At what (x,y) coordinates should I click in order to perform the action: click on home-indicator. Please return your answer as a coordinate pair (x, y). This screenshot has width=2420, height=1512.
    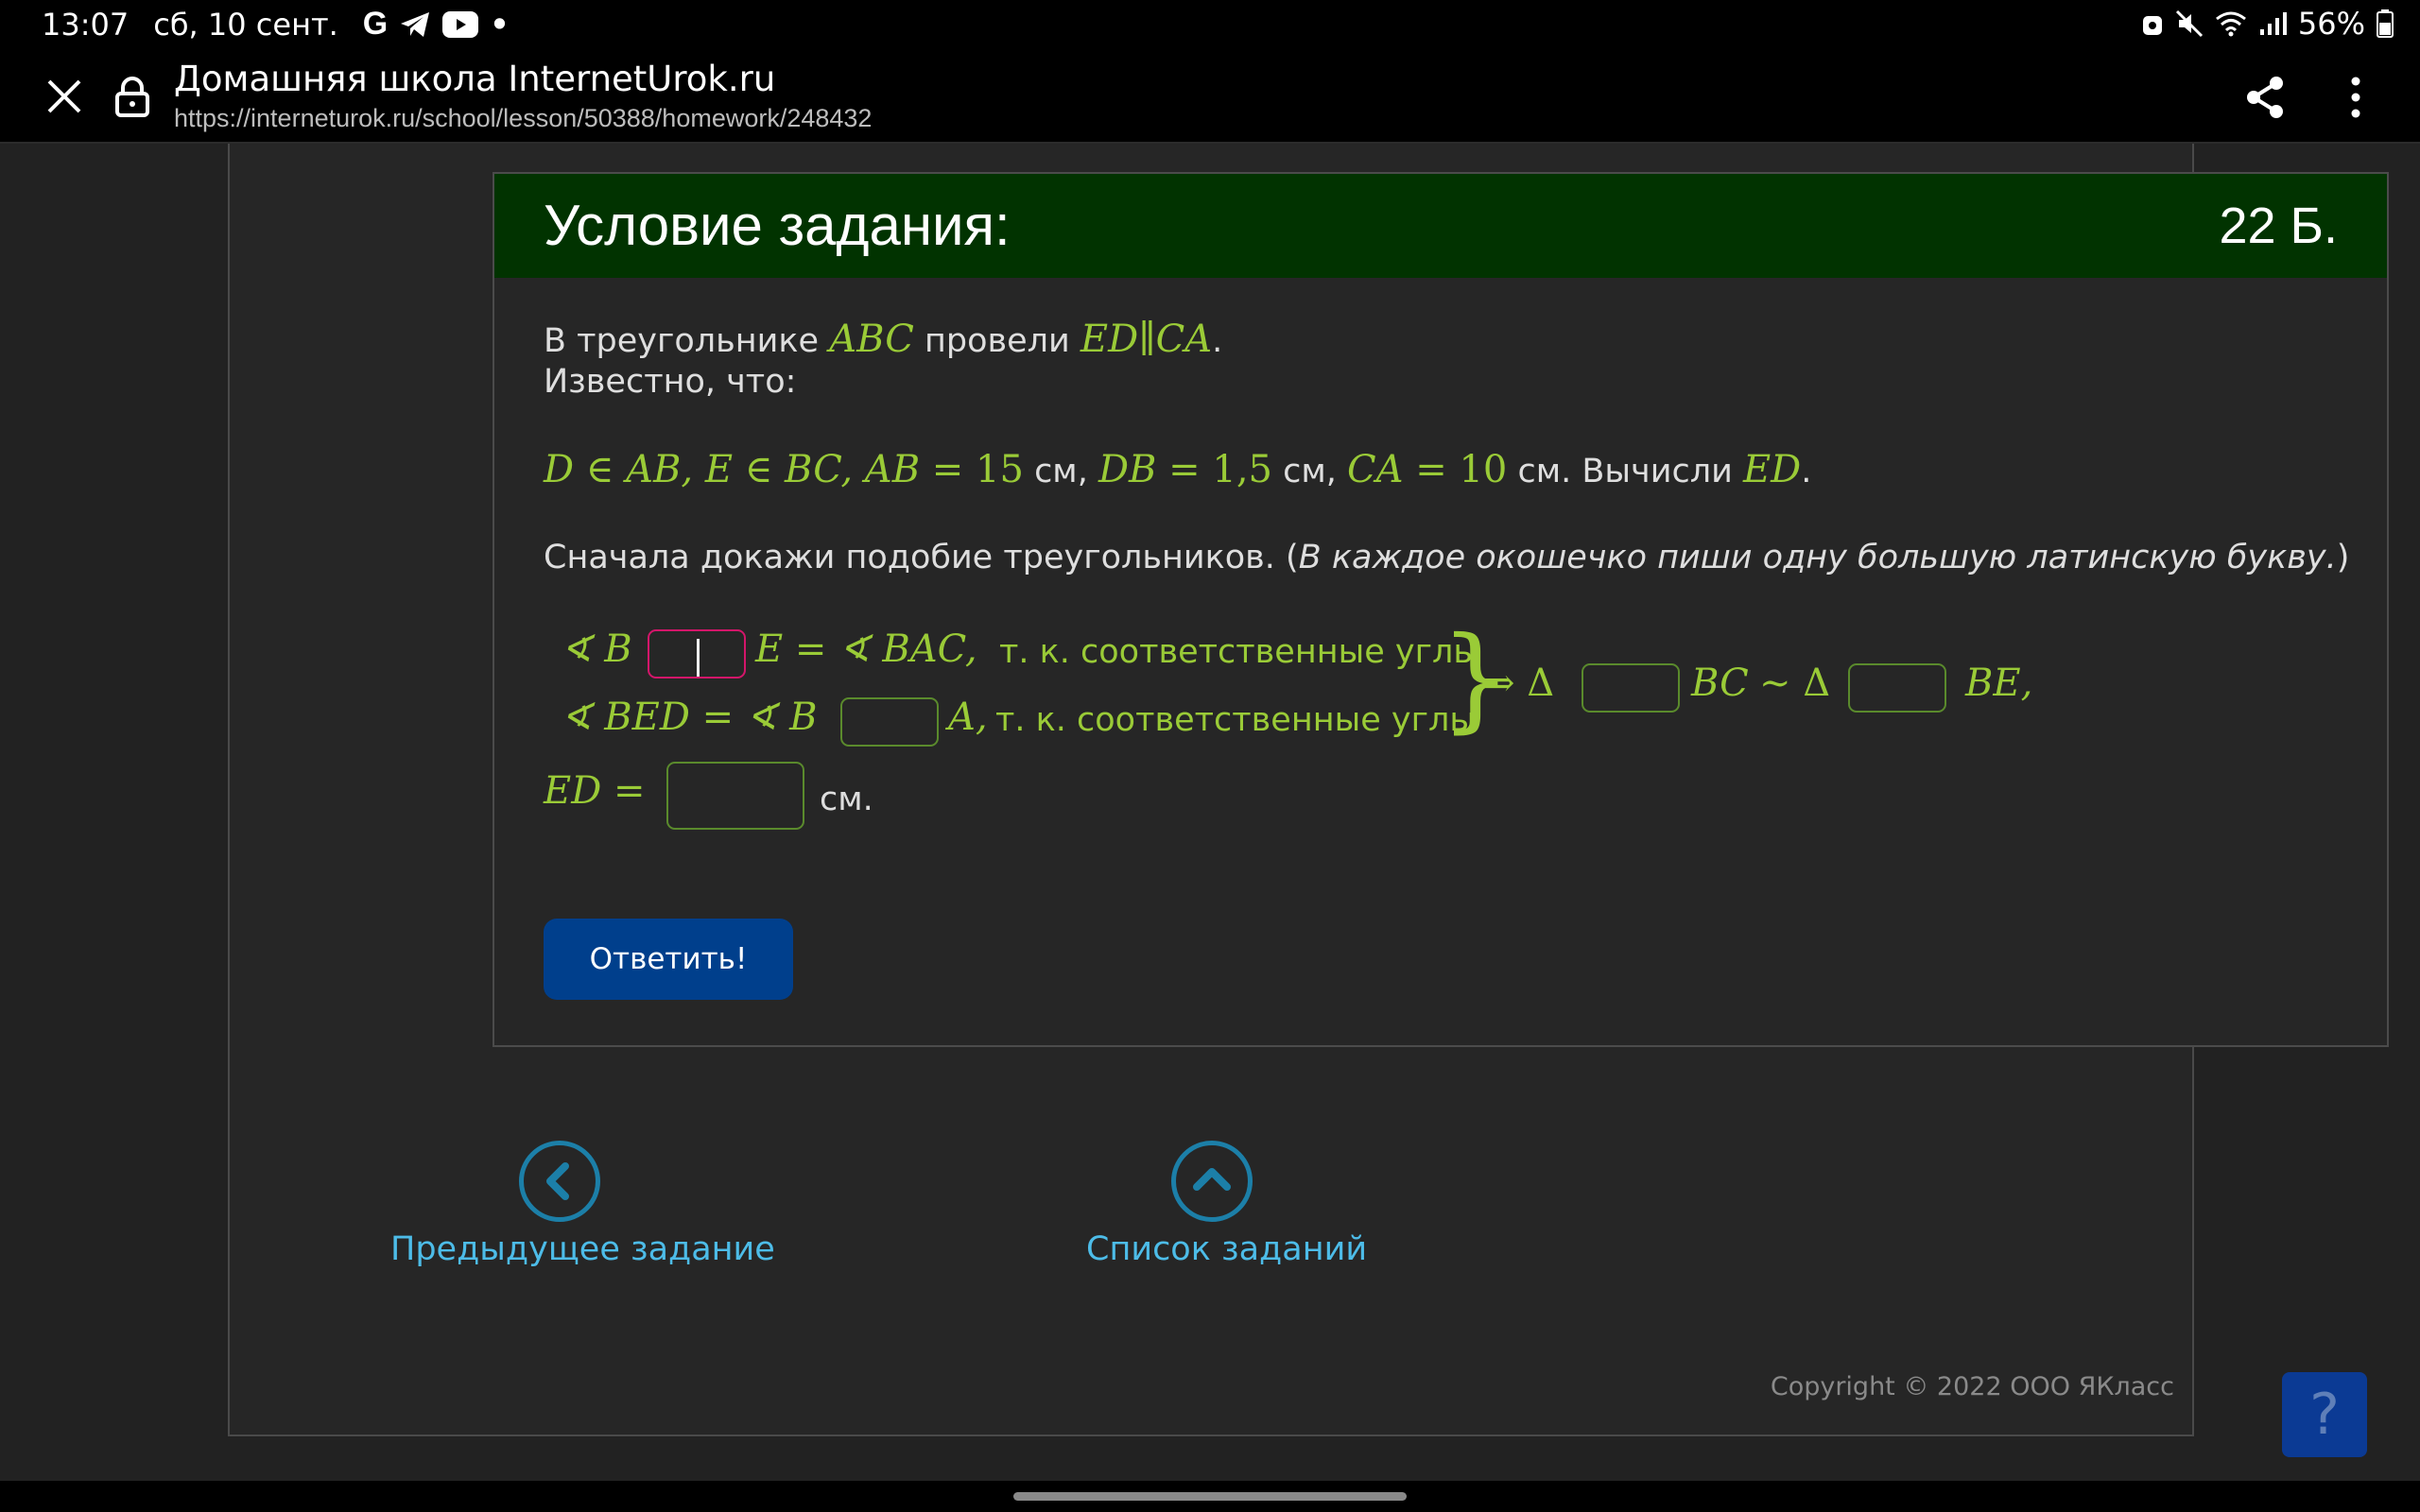
    Looking at the image, I should click on (1210, 1496).